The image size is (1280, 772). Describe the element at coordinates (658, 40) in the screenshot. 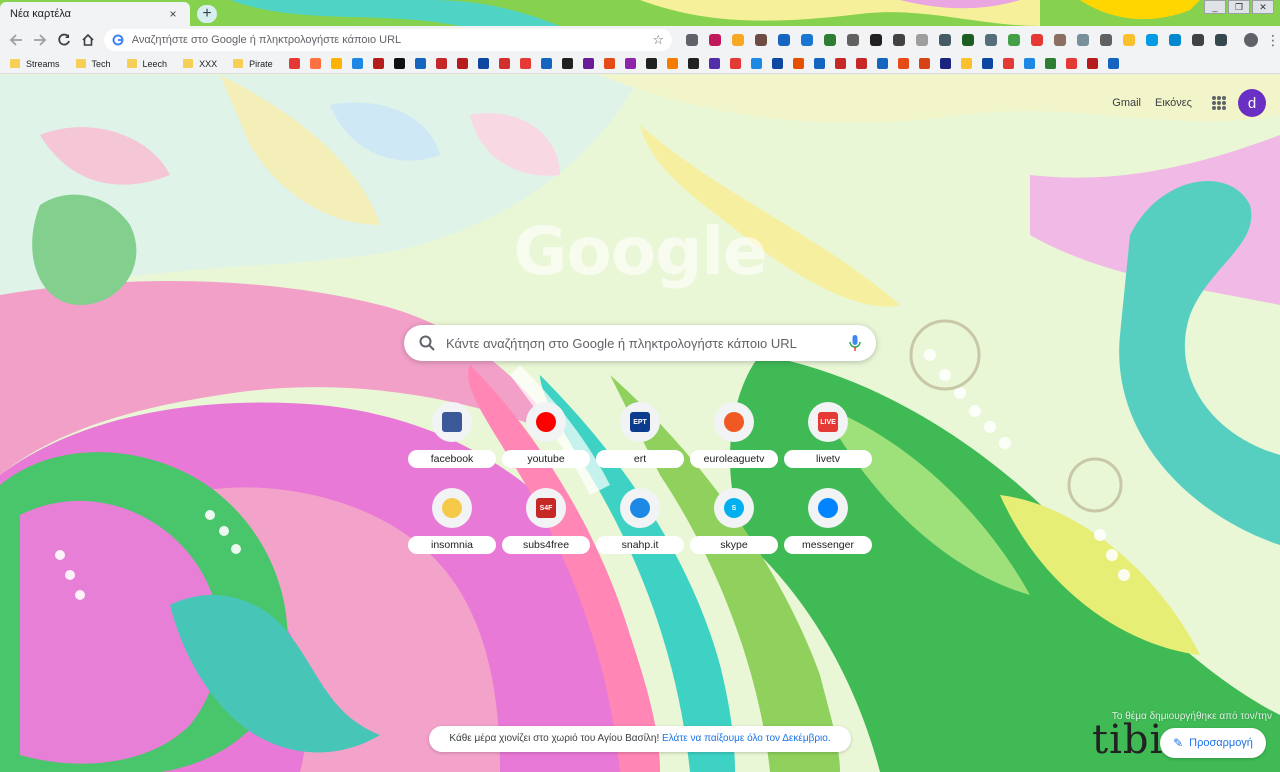

I see `bookmark-star-icon: ☆` at that location.